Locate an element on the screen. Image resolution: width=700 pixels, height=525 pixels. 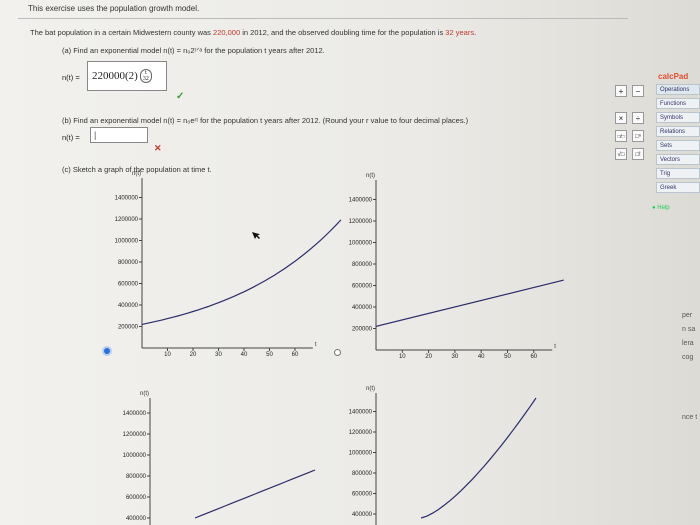
y-tick-label-4-2: 1000000 is located at coordinates (361, 454).